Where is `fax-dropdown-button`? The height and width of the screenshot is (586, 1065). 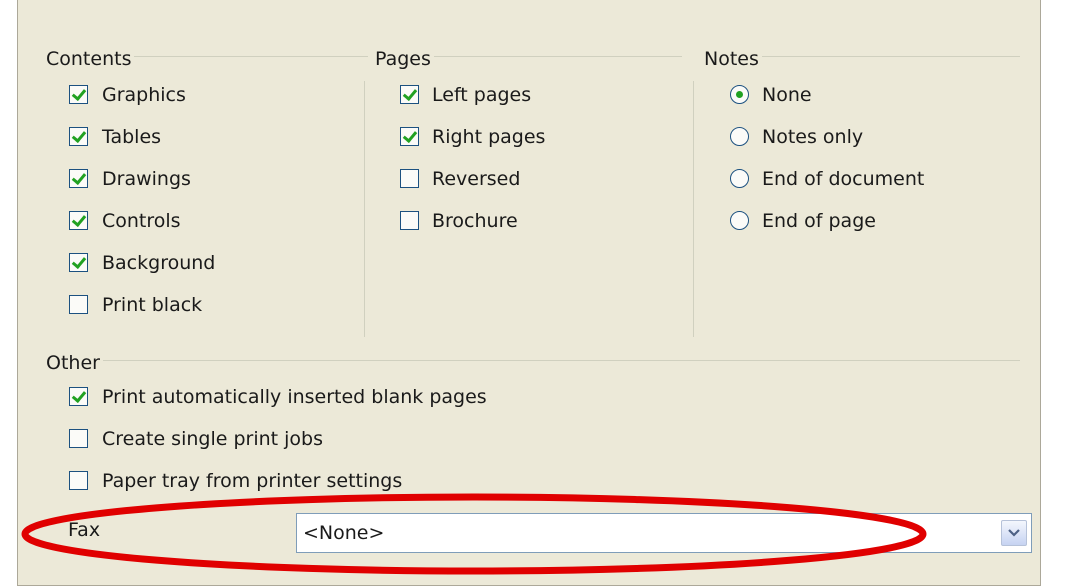 fax-dropdown-button is located at coordinates (1014, 533).